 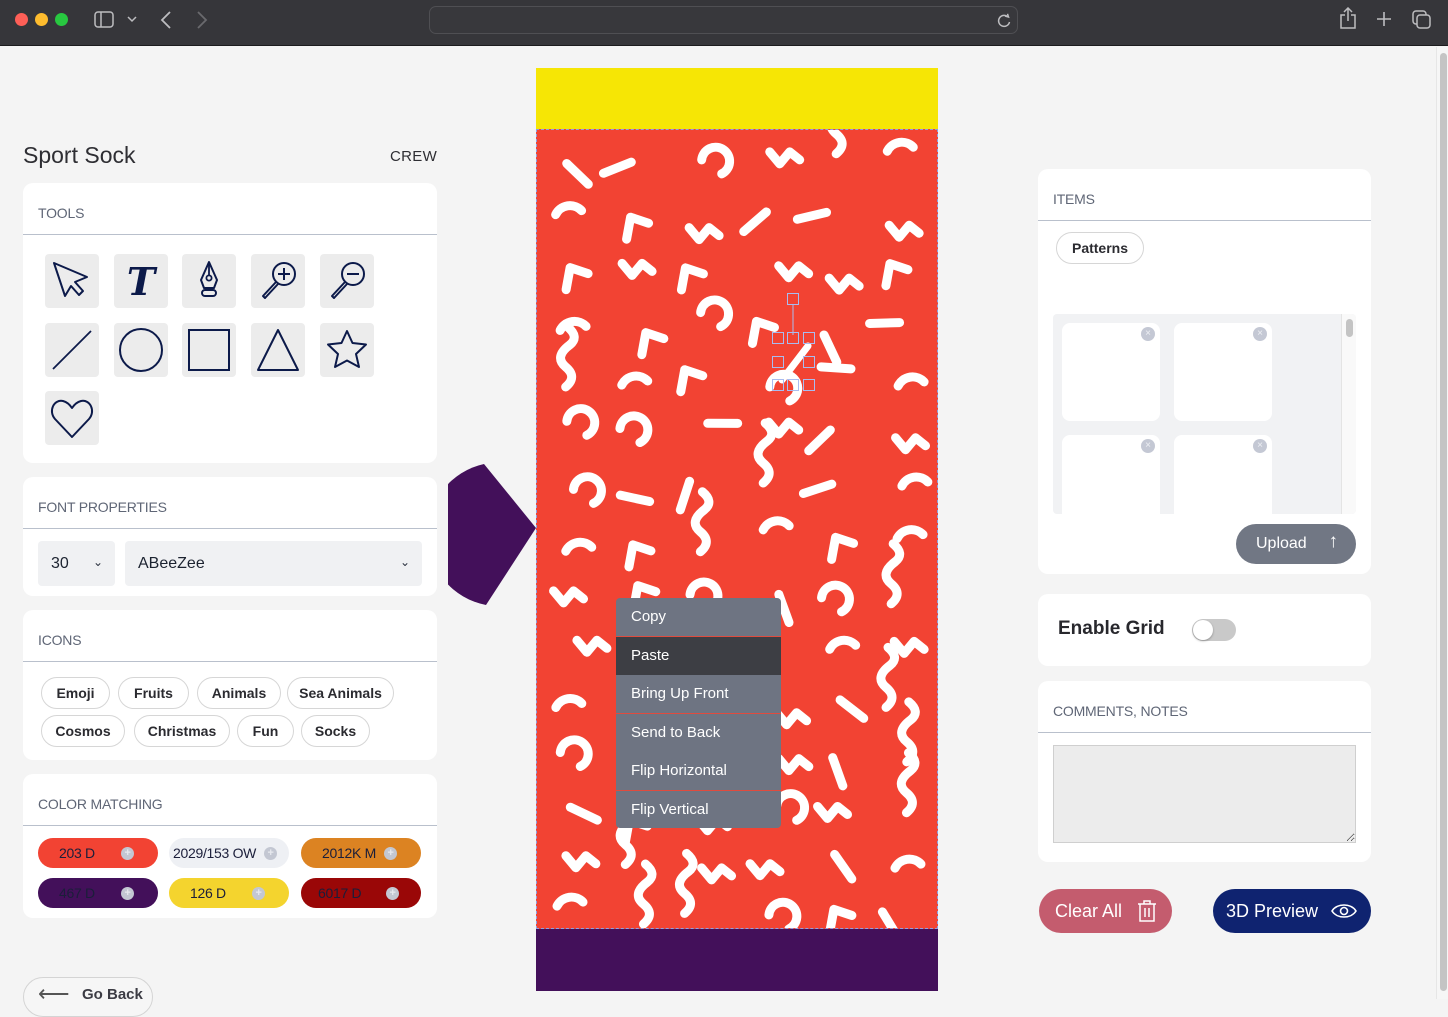 I want to click on chevron-down-icon: ⌄, so click(x=98, y=562).